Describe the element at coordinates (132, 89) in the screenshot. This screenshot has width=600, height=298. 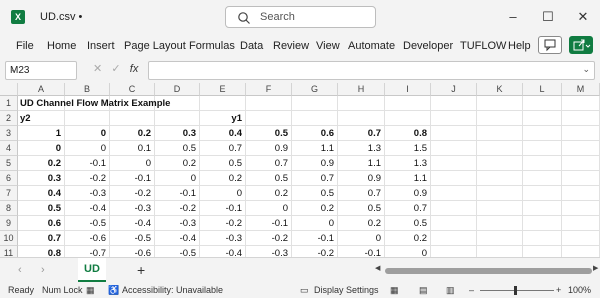
I see `column-header-c: C` at that location.